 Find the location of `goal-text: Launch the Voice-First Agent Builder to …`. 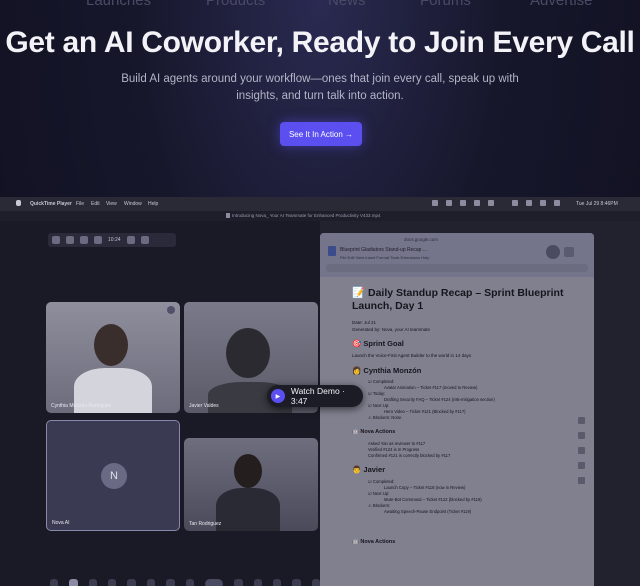

goal-text: Launch the Voice-First Agent Builder to … is located at coordinates (412, 355).